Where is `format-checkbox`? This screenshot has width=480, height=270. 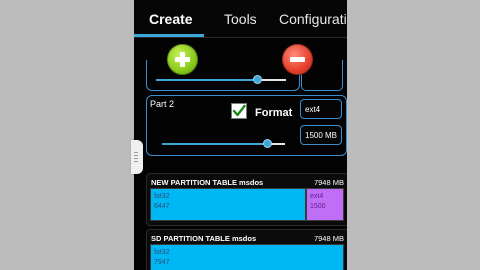 format-checkbox is located at coordinates (239, 111).